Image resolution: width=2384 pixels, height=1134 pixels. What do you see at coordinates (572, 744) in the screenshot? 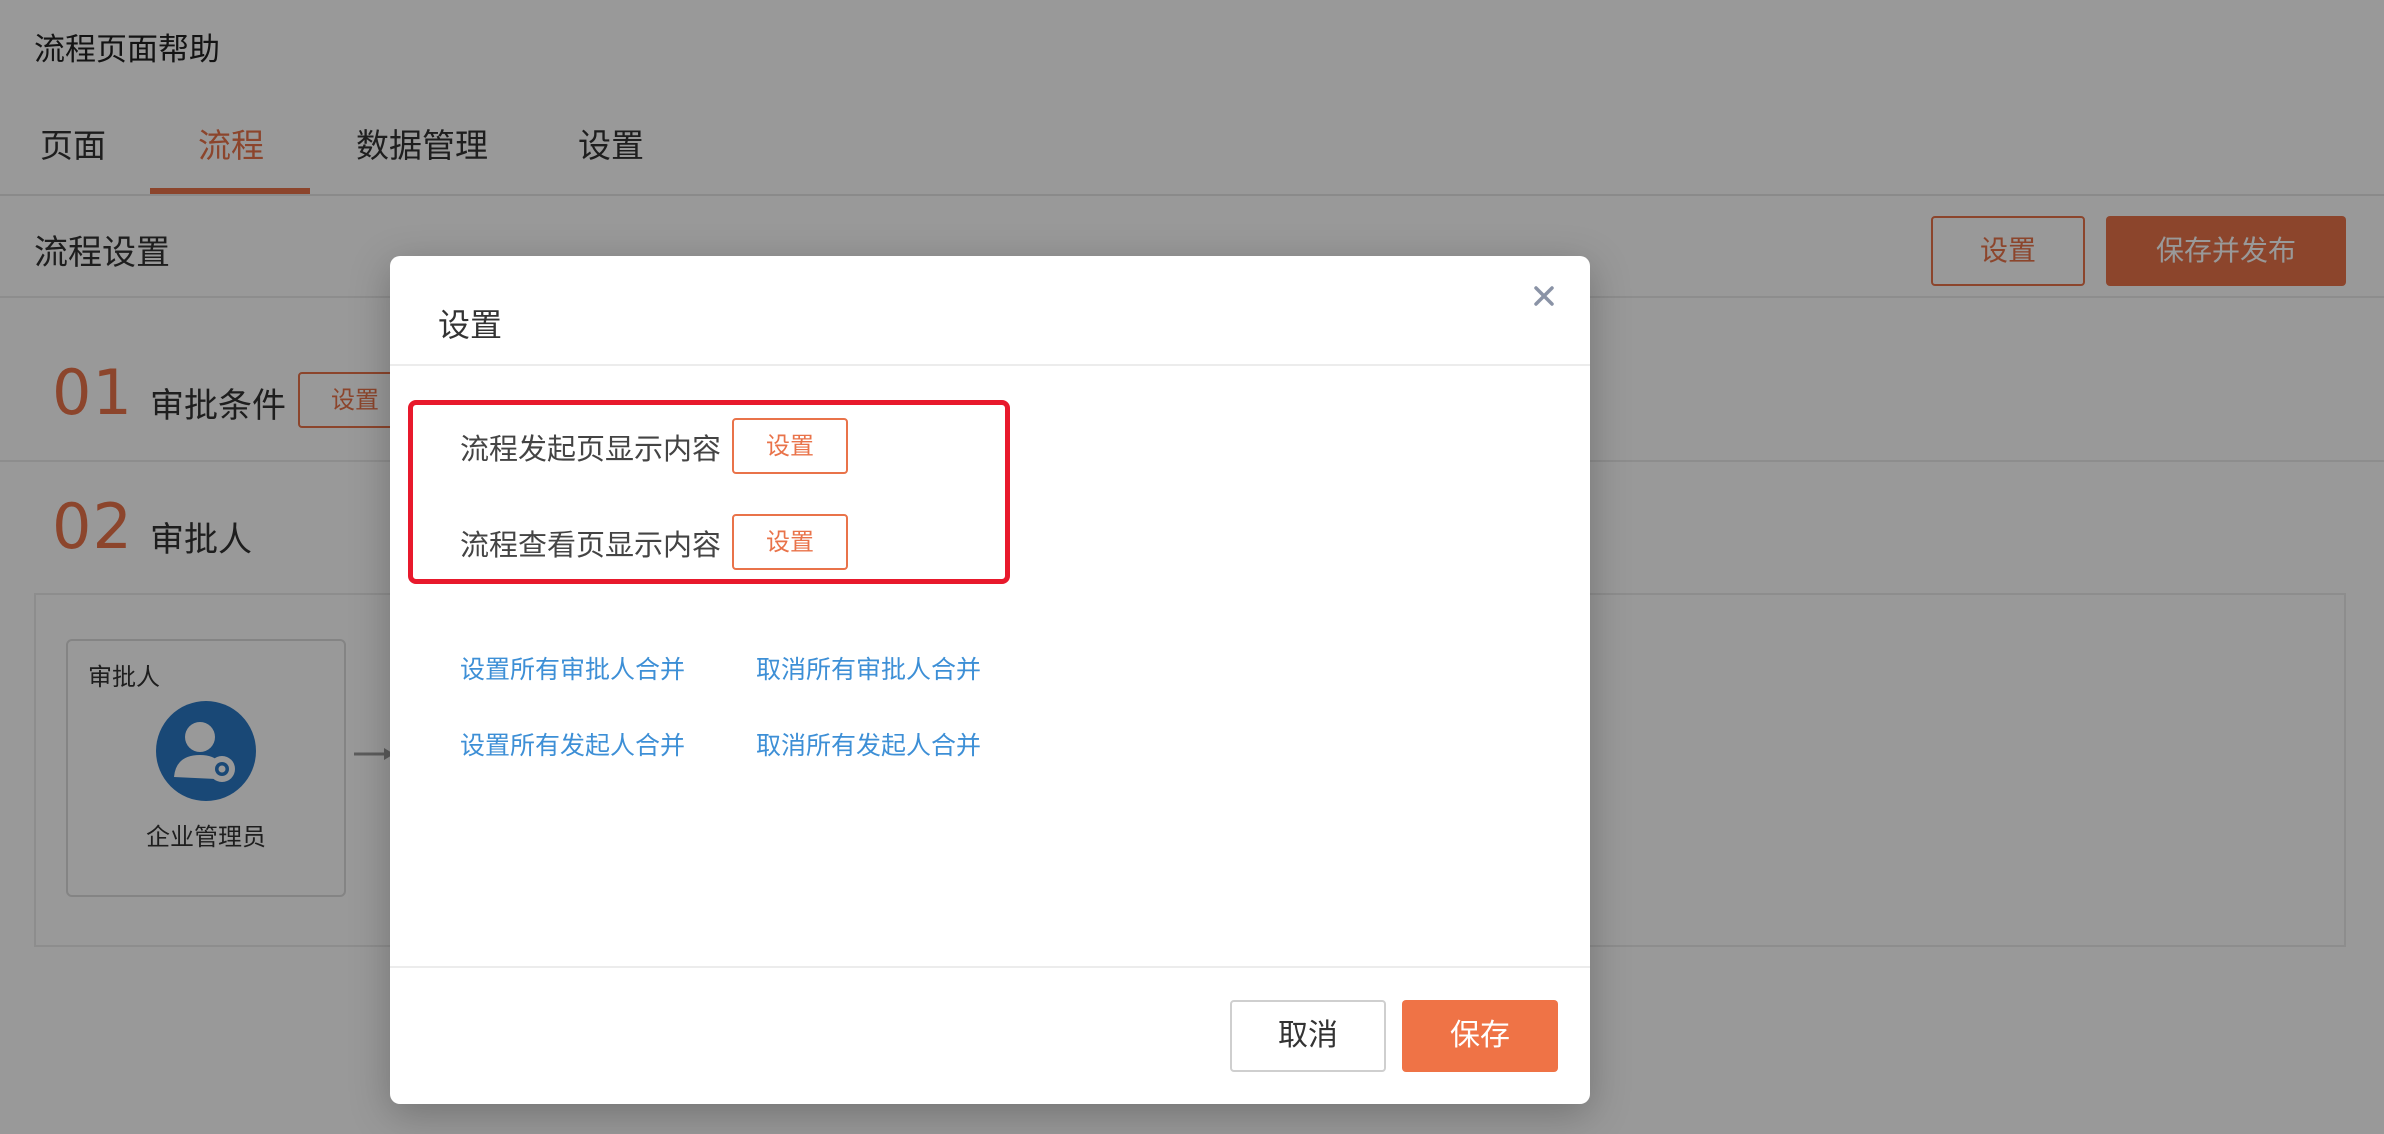
I see `merge-all-initiators-link: 设置所有发起人合并` at bounding box center [572, 744].